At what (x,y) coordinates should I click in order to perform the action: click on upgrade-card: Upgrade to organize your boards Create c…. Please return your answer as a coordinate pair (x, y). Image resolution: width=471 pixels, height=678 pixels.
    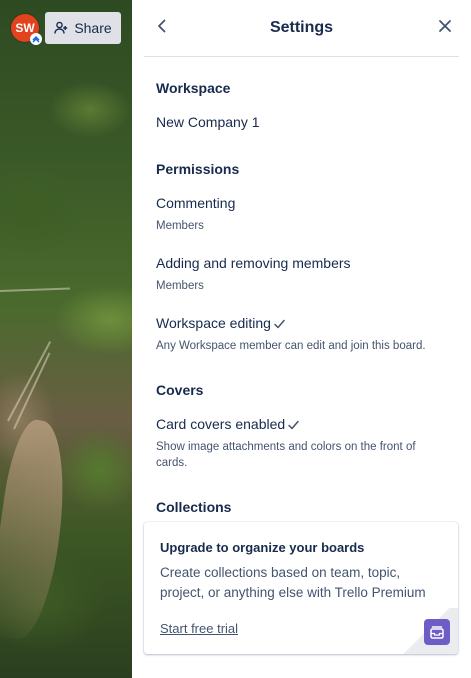
    Looking at the image, I should click on (301, 588).